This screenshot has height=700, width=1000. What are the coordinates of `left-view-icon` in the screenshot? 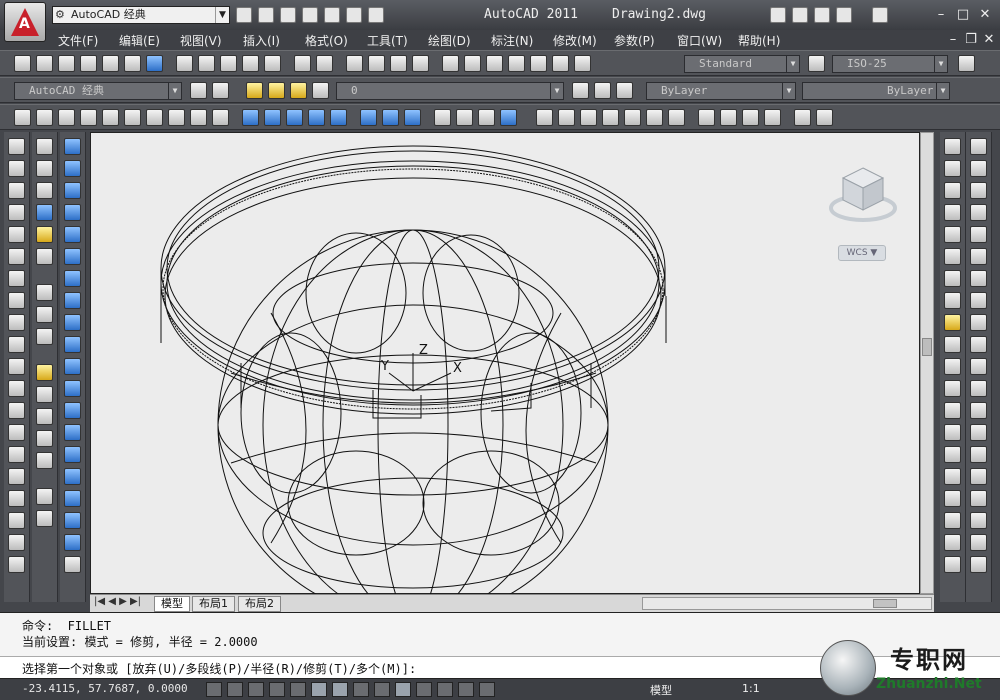 It's located at (610, 117).